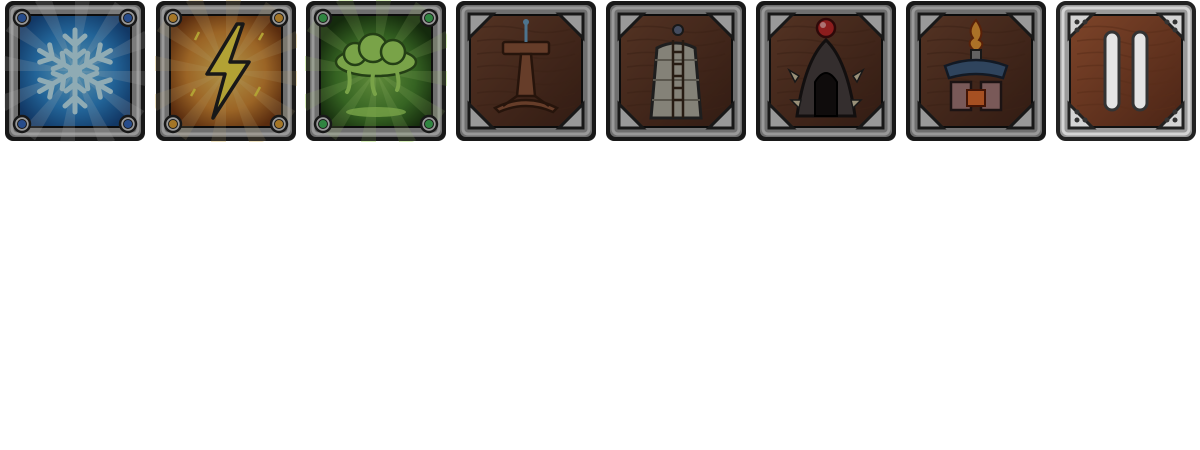 The width and height of the screenshot is (1200, 450). I want to click on tile-dark-mage-tower-disabled, so click(826, 71).